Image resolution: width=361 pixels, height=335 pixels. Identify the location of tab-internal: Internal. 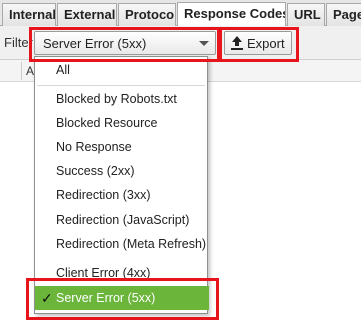
(29, 14).